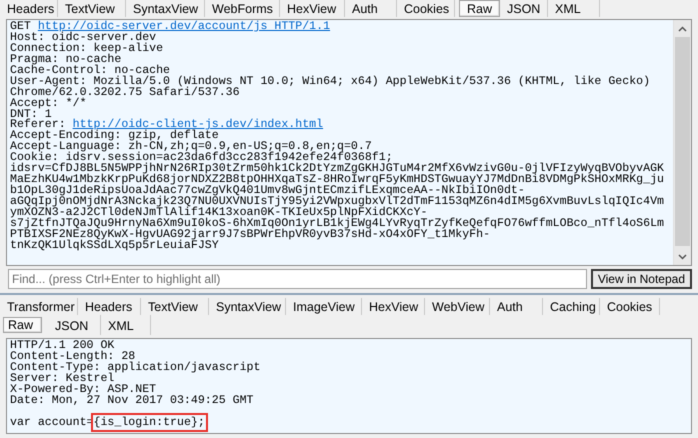 The width and height of the screenshot is (698, 438). I want to click on text-line: Host: oidc-server.dev, so click(83, 37).